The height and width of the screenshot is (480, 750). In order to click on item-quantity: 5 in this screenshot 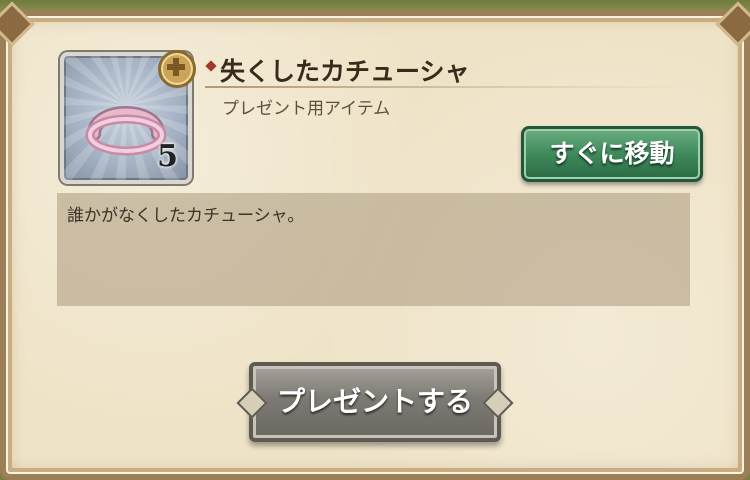, I will do `click(167, 156)`.